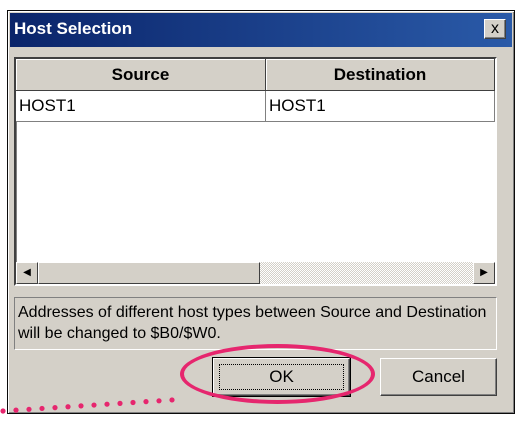 This screenshot has height=443, width=527. What do you see at coordinates (149, 273) in the screenshot?
I see `scroll-thumb` at bounding box center [149, 273].